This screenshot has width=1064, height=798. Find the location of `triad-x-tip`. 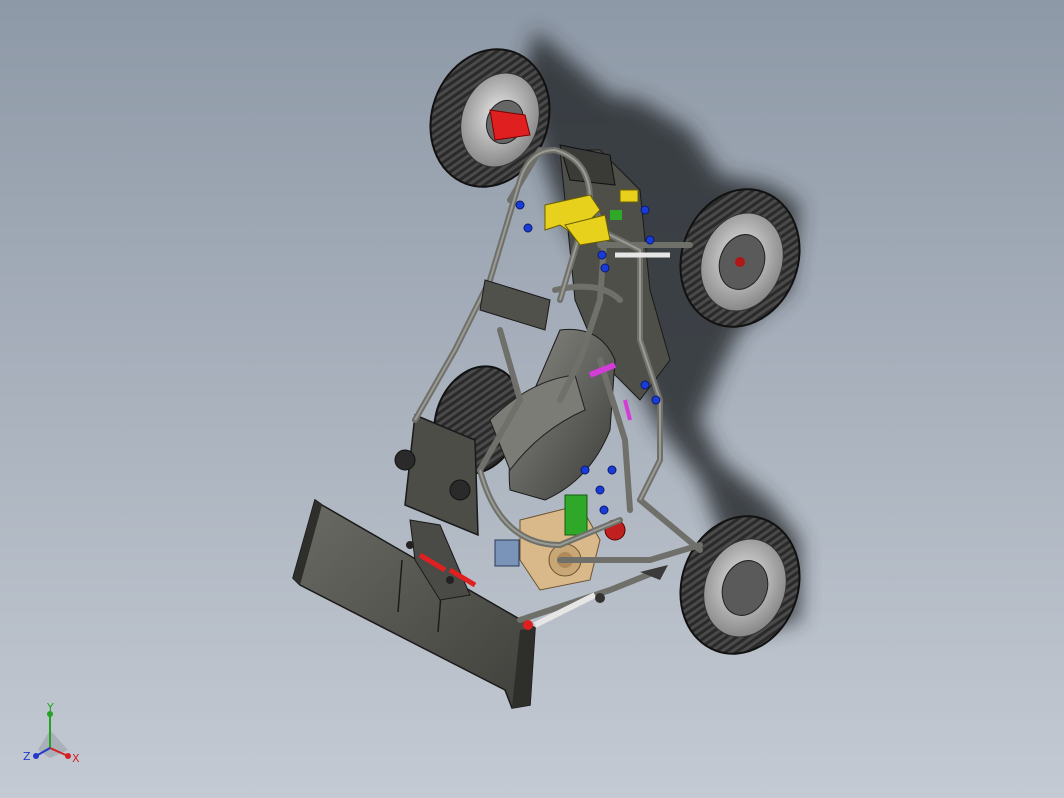

triad-x-tip is located at coordinates (68, 756).